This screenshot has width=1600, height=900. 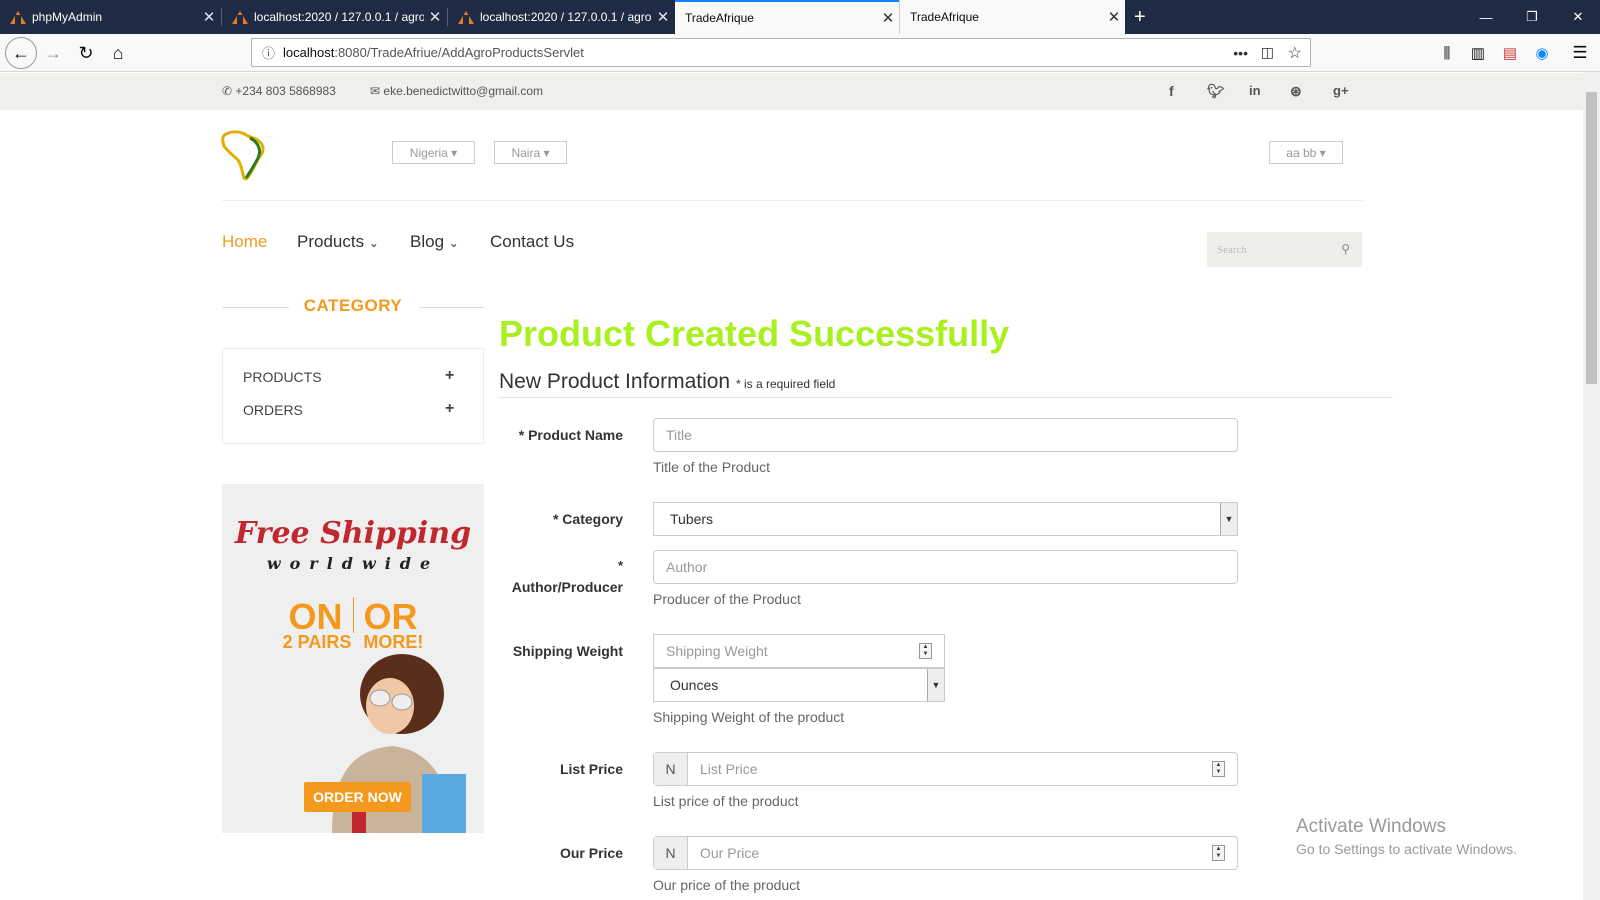 I want to click on our-price-label: Our Price, so click(x=591, y=853).